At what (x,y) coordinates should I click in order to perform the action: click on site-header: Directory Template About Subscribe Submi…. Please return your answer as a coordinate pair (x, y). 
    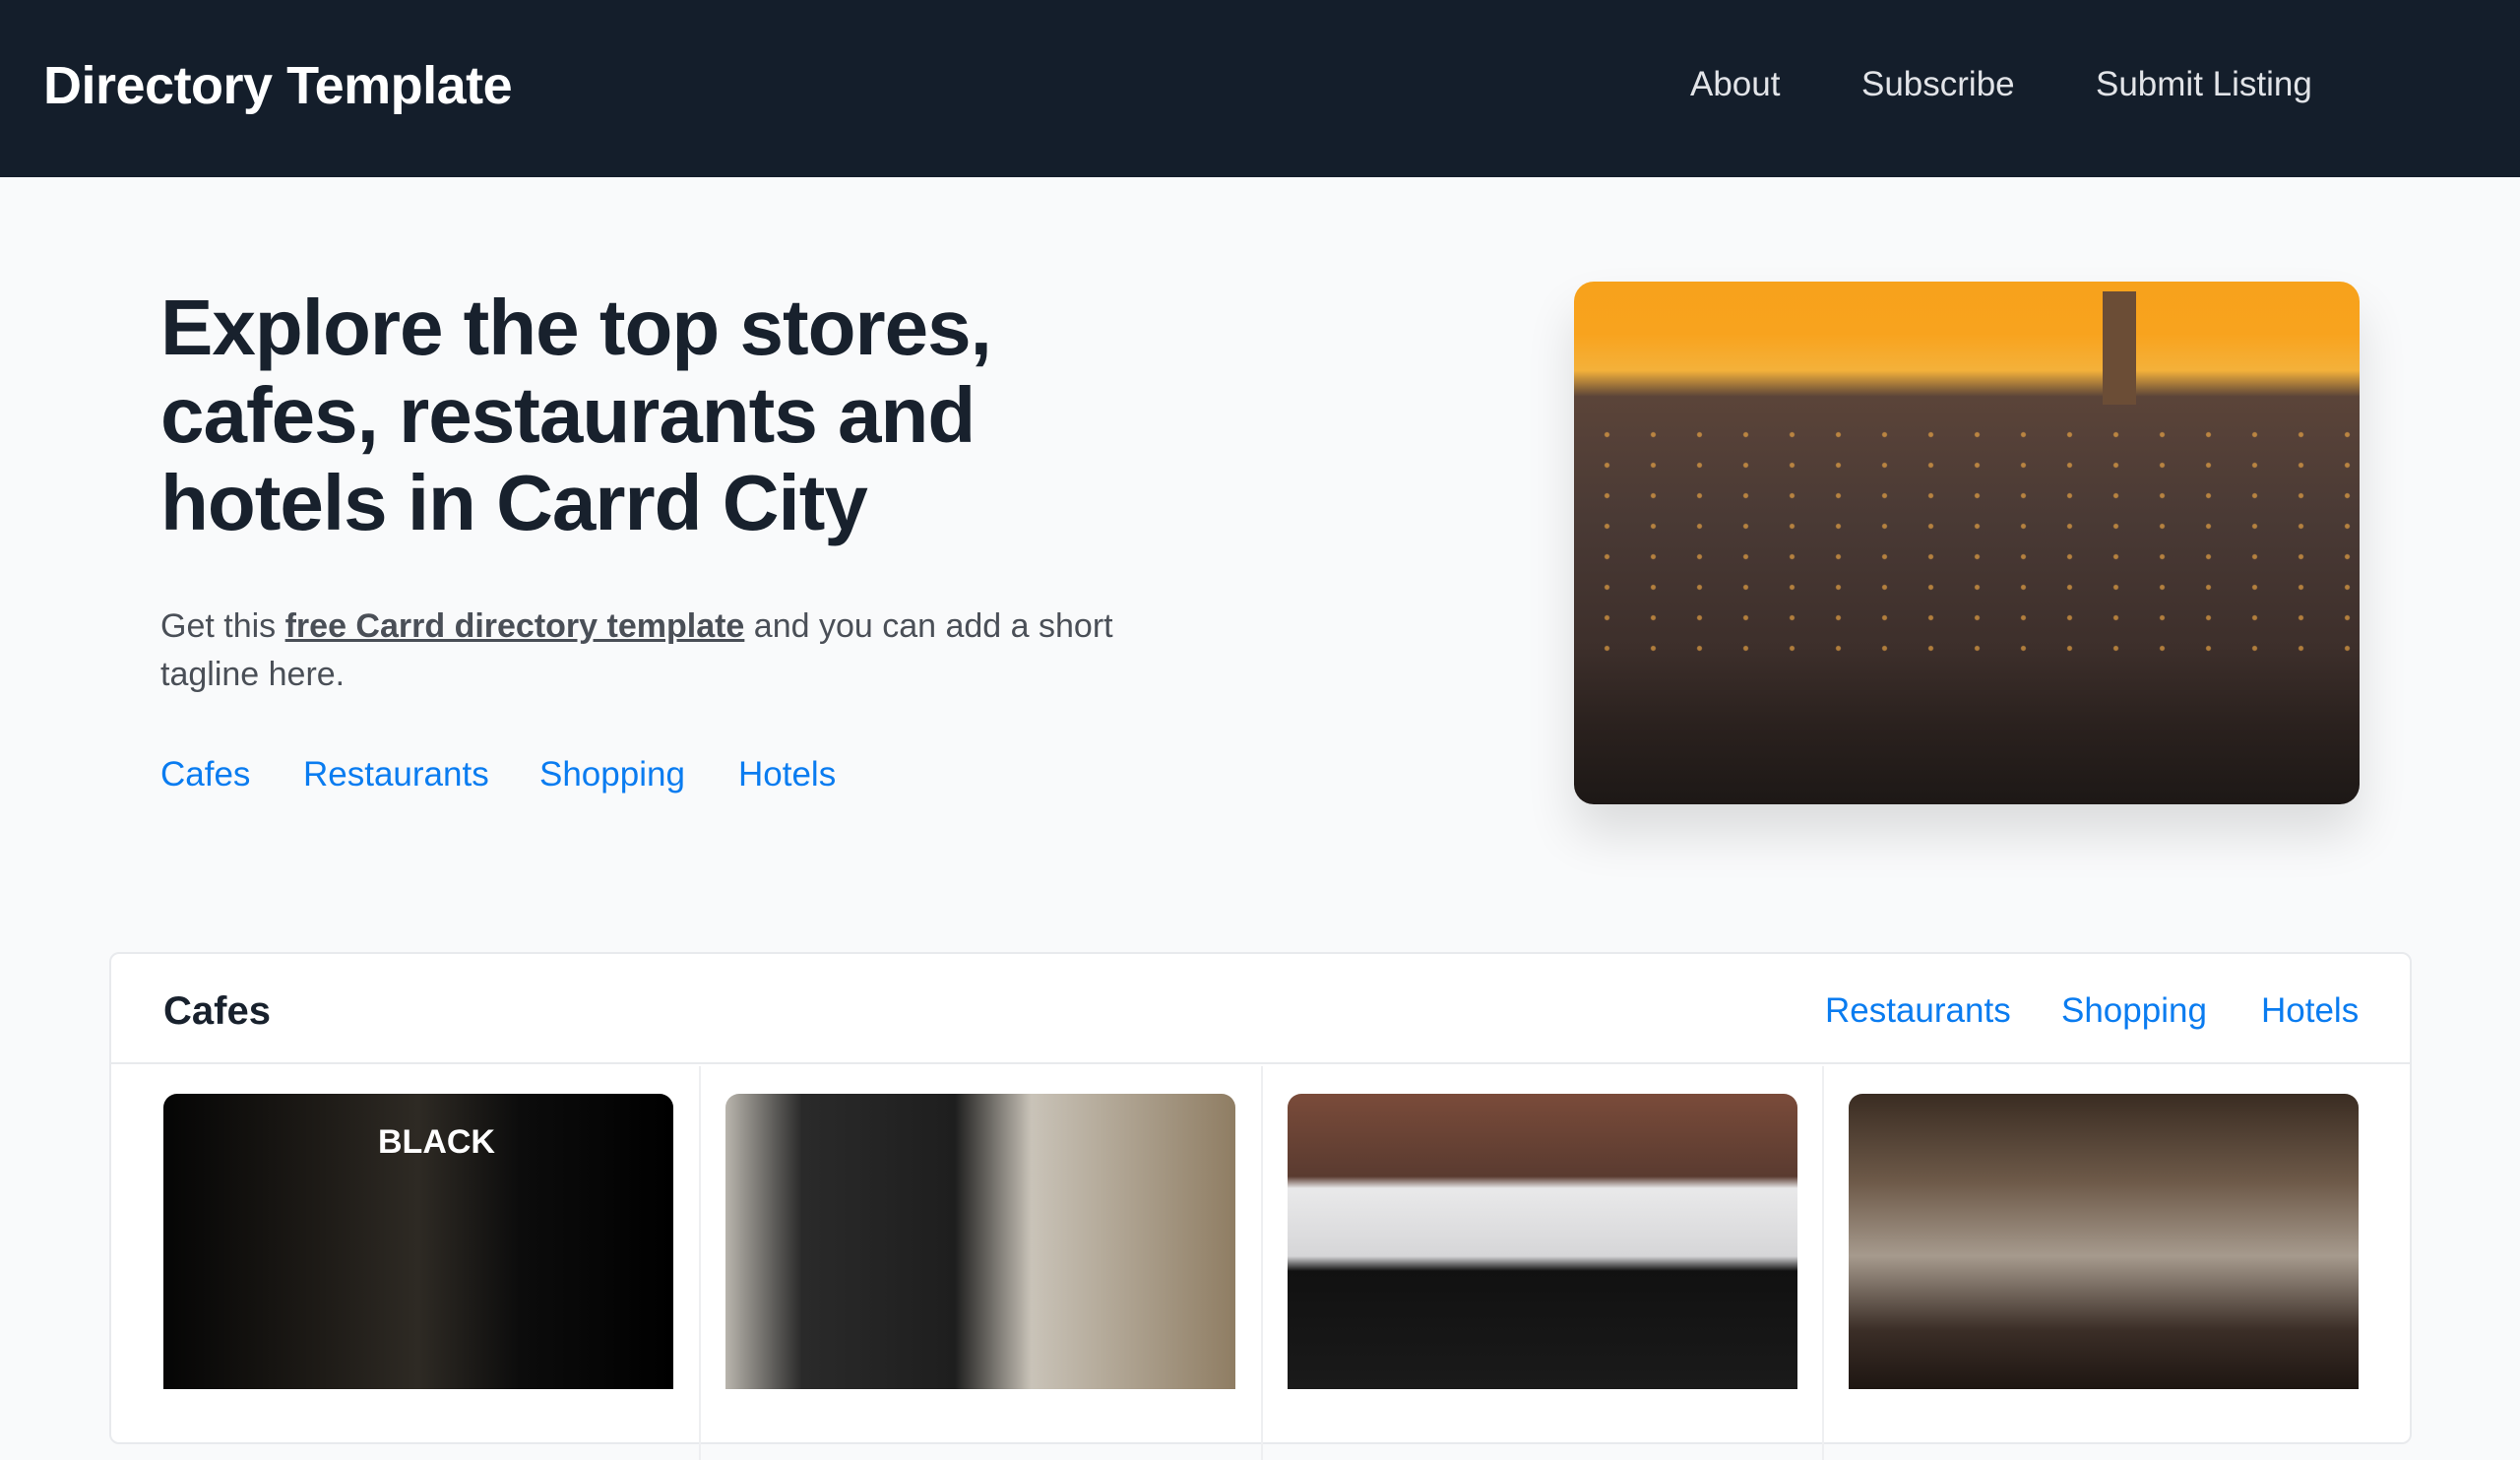
    Looking at the image, I should click on (1260, 88).